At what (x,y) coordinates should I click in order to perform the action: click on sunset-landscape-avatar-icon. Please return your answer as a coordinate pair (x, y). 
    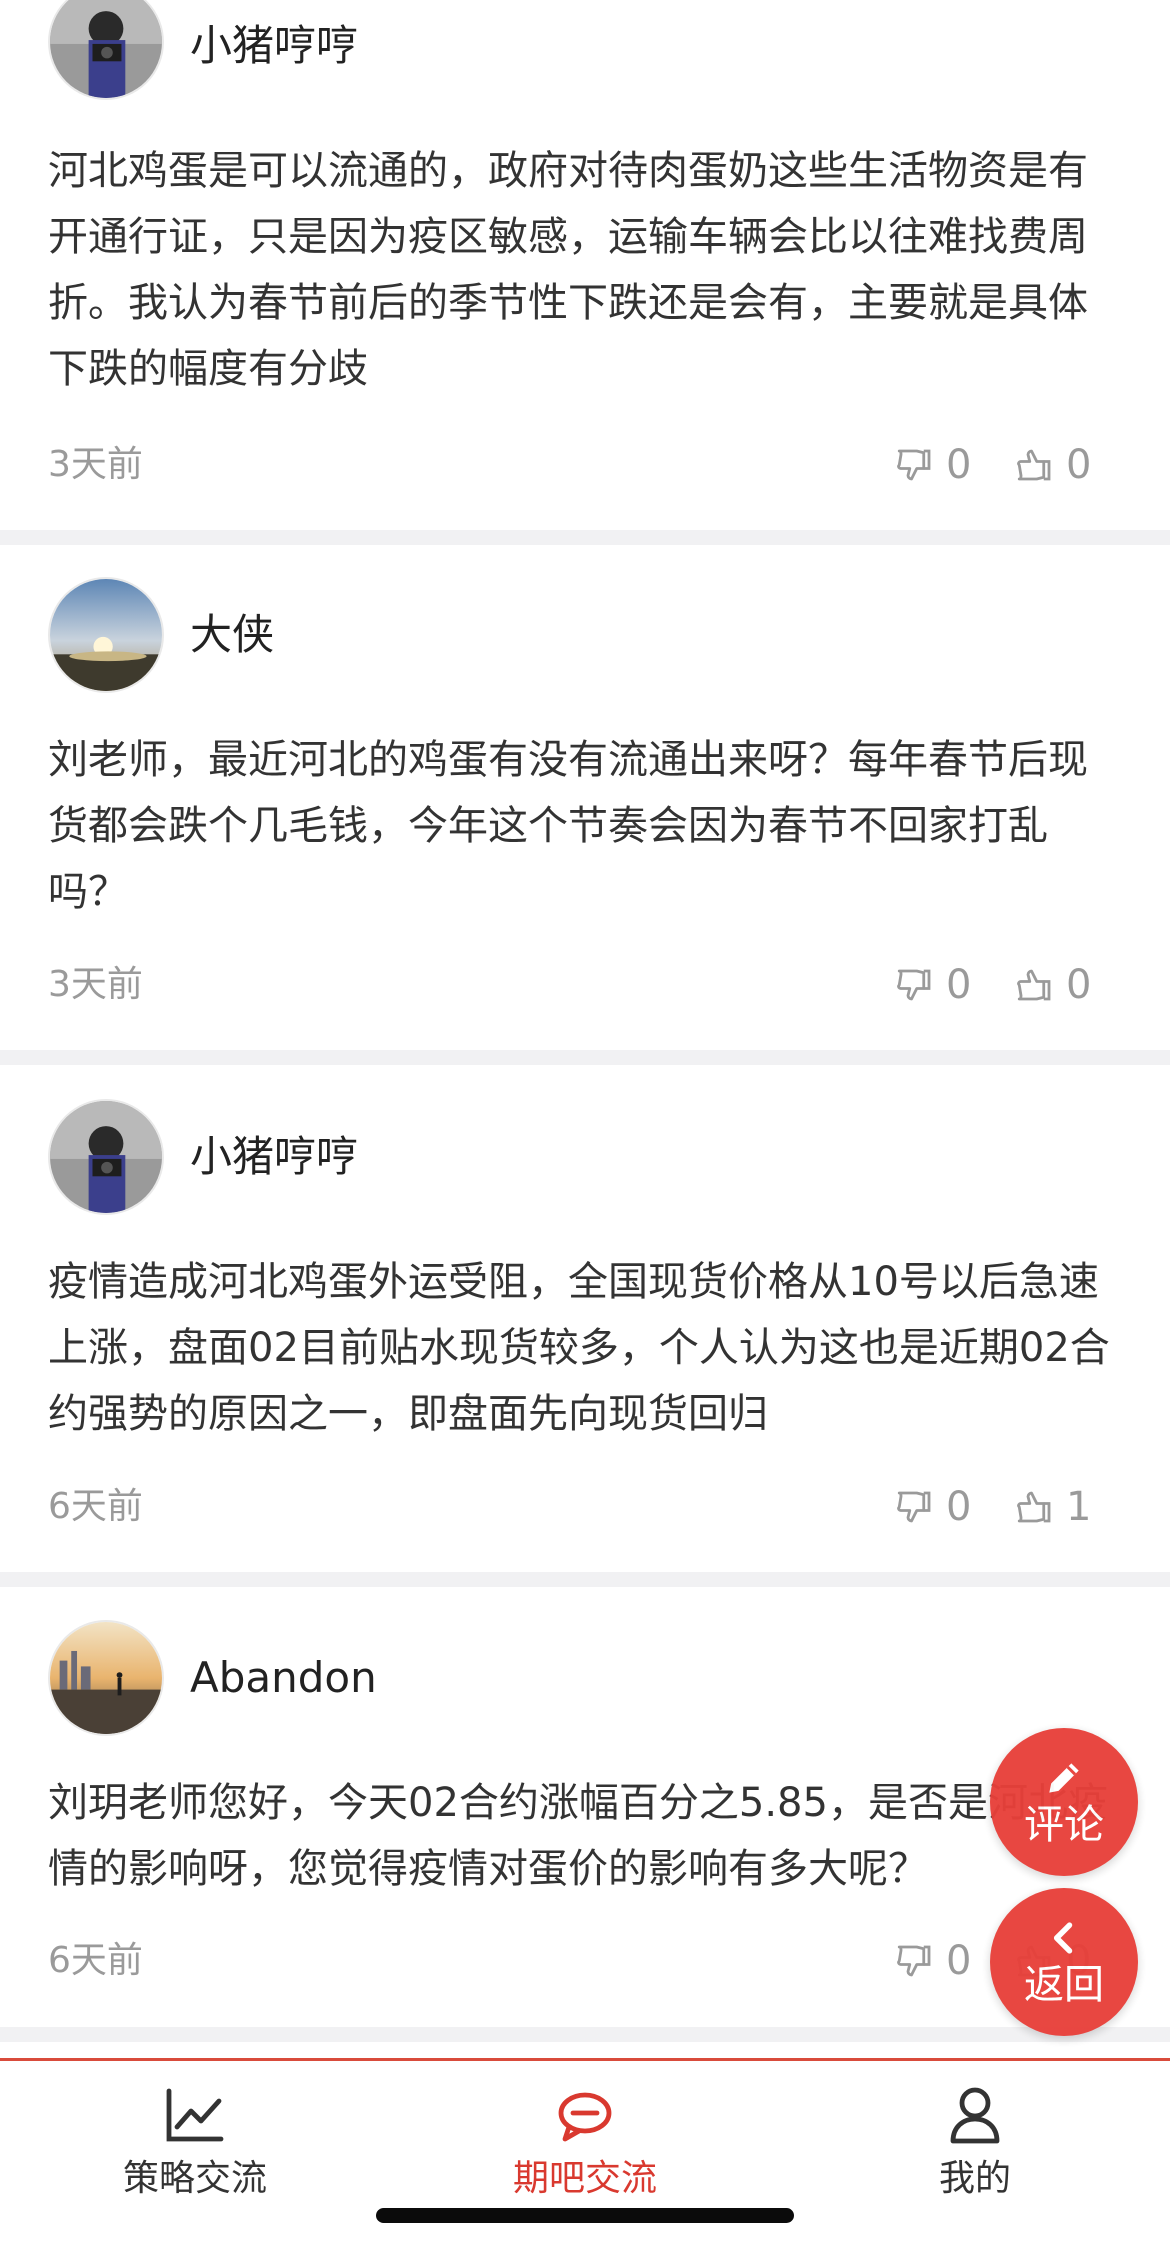
    Looking at the image, I should click on (106, 635).